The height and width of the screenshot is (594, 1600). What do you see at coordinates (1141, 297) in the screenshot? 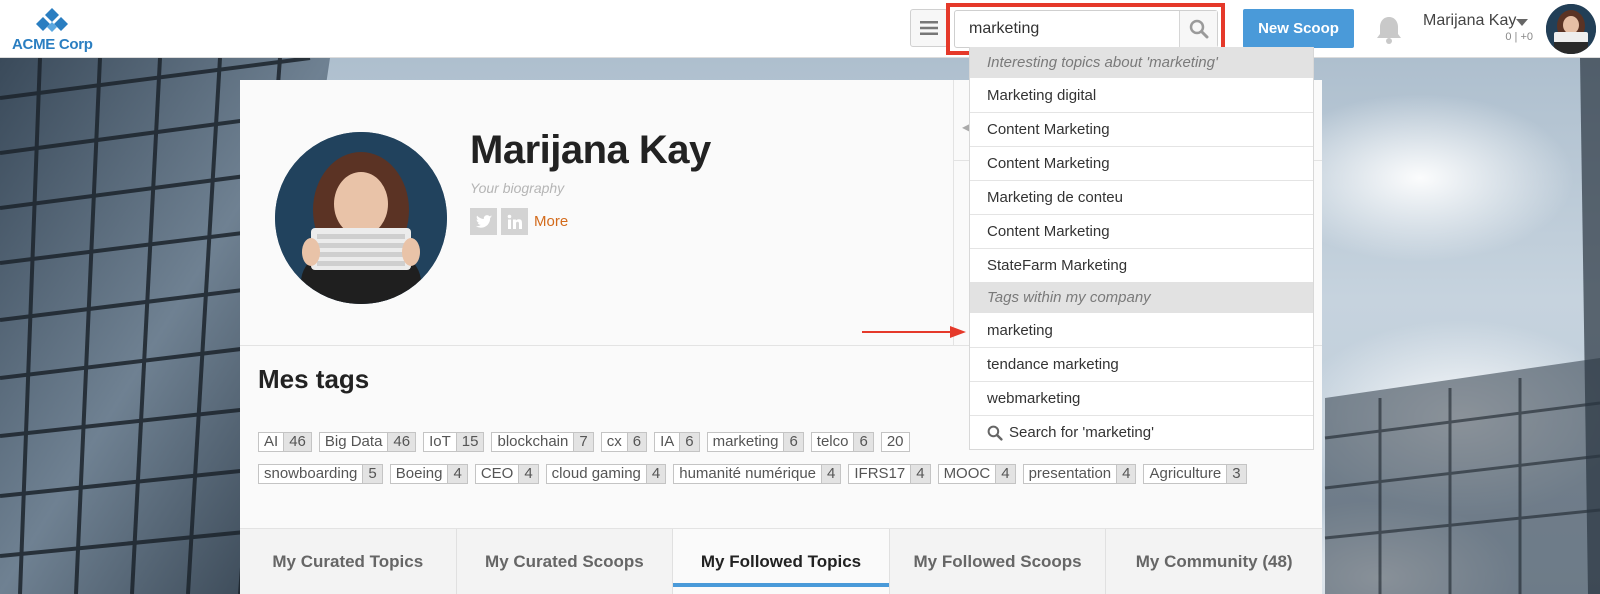
I see `tags-section-header: Tags within my company` at bounding box center [1141, 297].